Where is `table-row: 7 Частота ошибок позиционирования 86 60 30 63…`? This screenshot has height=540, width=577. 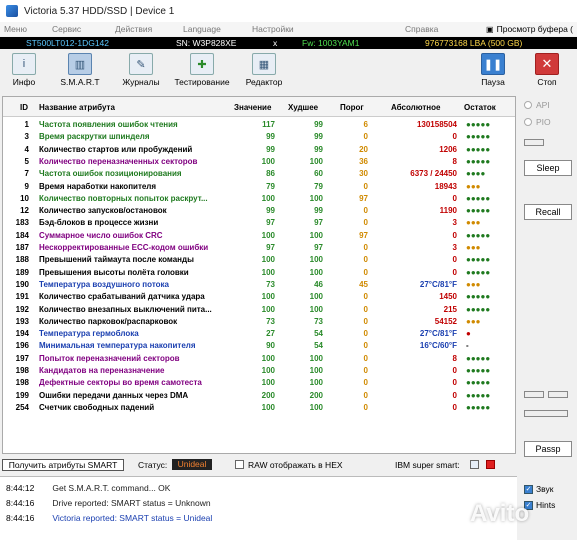 table-row: 7 Частота ошибок позиционирования 86 60 30 63… is located at coordinates (259, 174).